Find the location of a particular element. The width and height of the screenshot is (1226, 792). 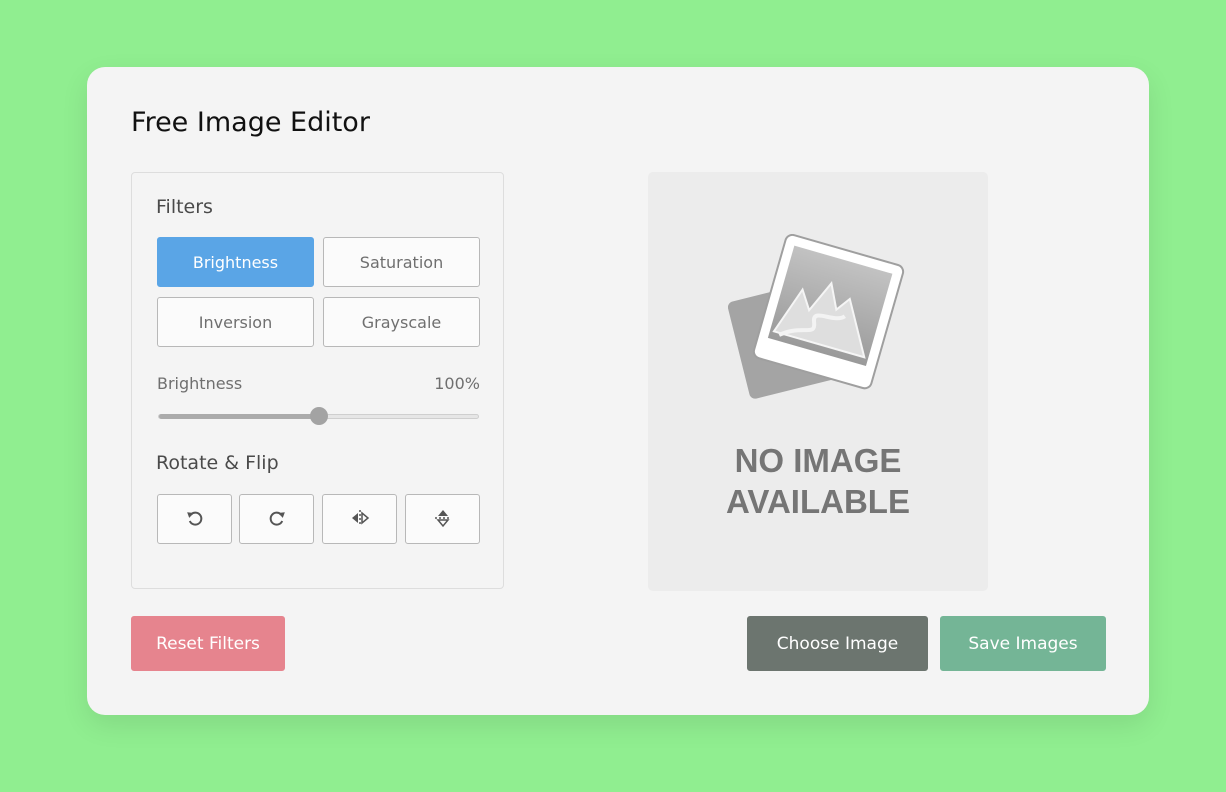

slider-info: Brightness 100% is located at coordinates (318, 383).